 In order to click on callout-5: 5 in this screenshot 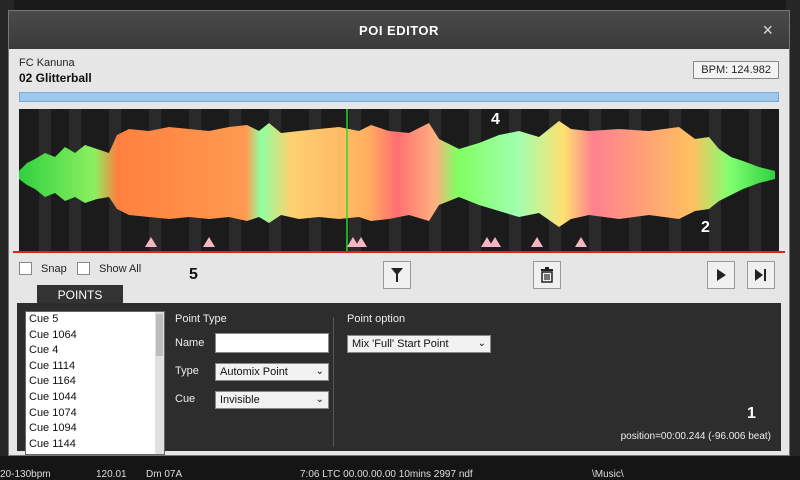, I will do `click(193, 274)`.